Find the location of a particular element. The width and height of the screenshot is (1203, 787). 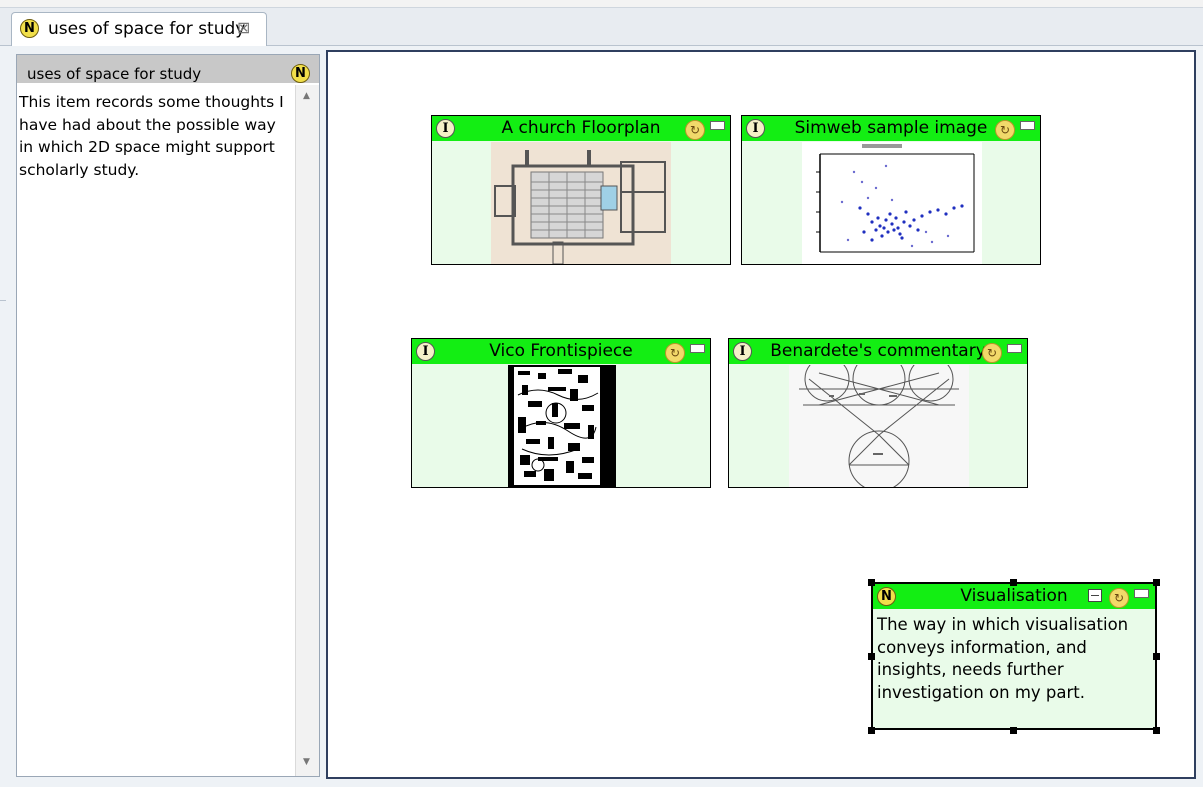

scatter-plot-image is located at coordinates (892, 203).